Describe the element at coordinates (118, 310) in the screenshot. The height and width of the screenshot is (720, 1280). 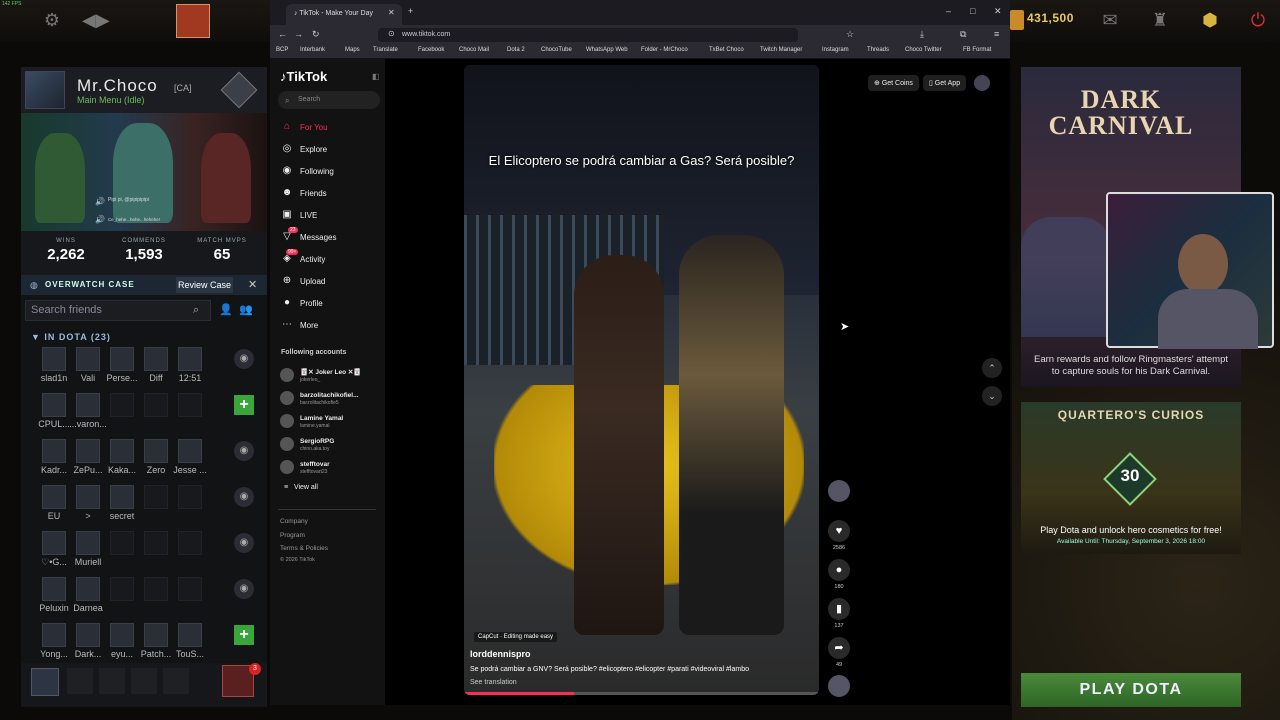
I see `search-friends-input: Search friends` at that location.